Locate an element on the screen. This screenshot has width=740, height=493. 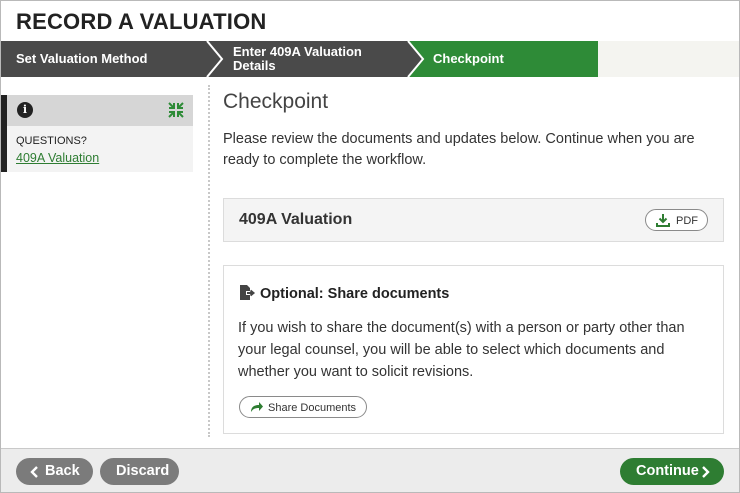
share-document-icon is located at coordinates (248, 292).